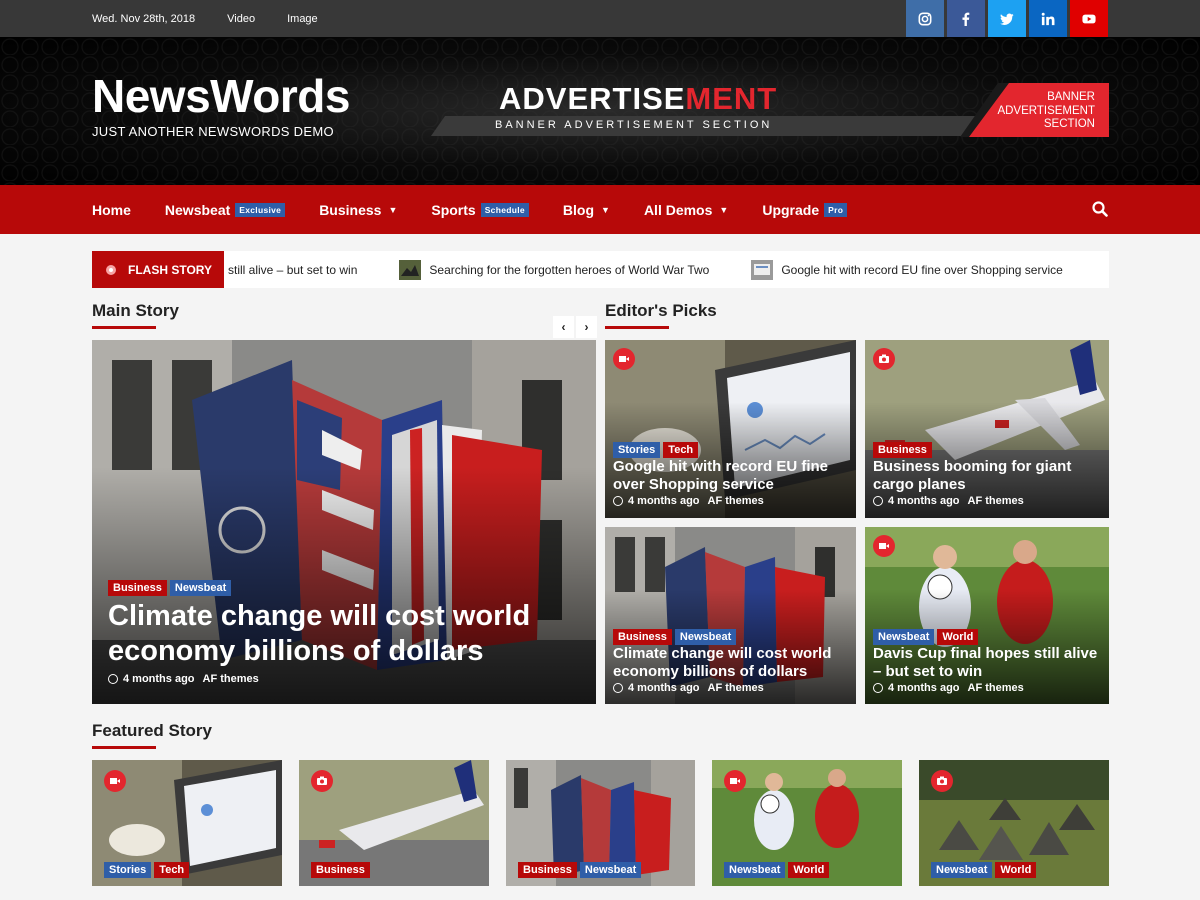 The height and width of the screenshot is (900, 1200). What do you see at coordinates (1048, 18) in the screenshot?
I see `linkedin-icon` at bounding box center [1048, 18].